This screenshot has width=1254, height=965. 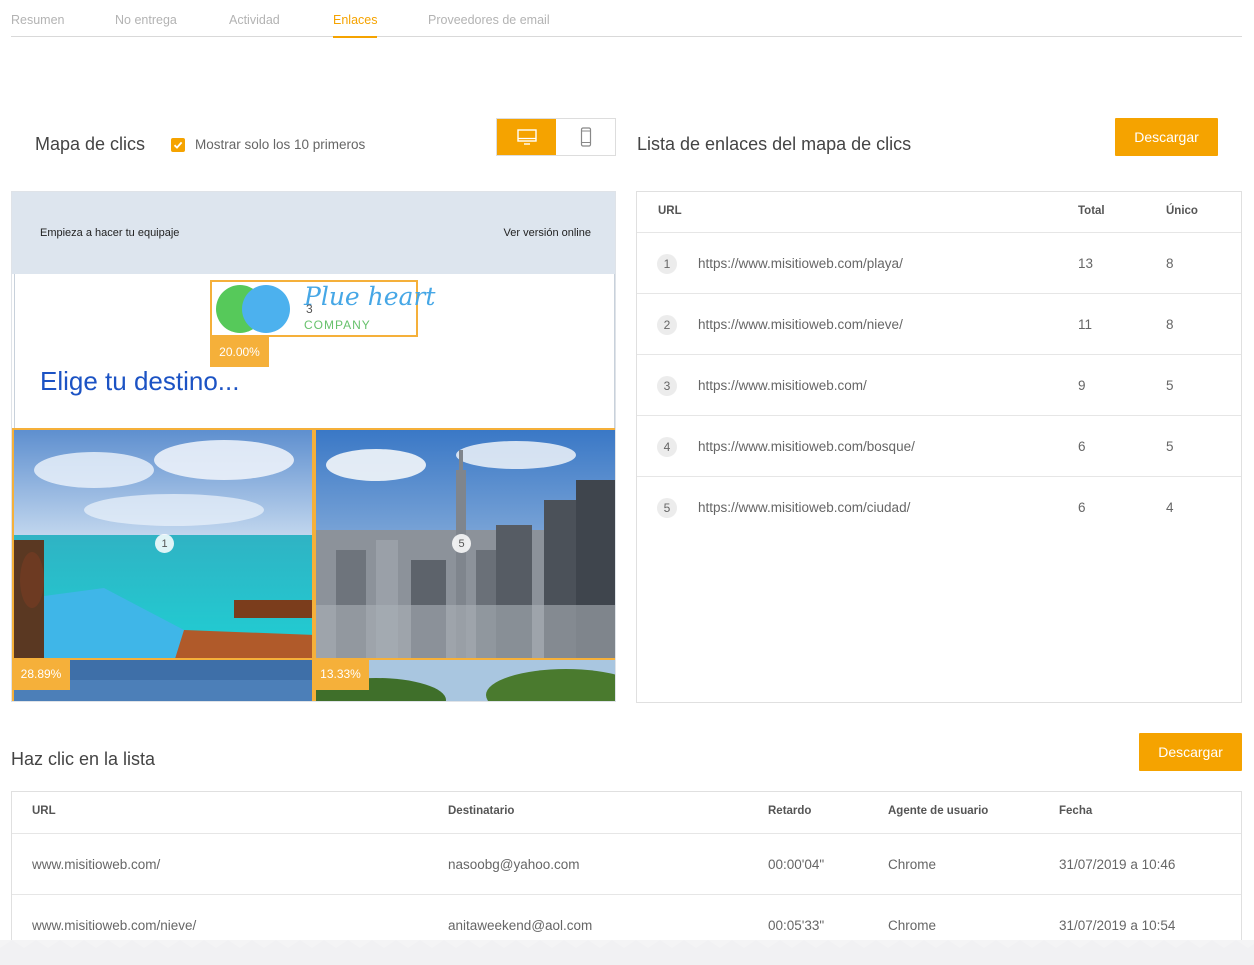 What do you see at coordinates (114, 925) in the screenshot?
I see `row-url: www.misitioweb.com/nieve/` at bounding box center [114, 925].